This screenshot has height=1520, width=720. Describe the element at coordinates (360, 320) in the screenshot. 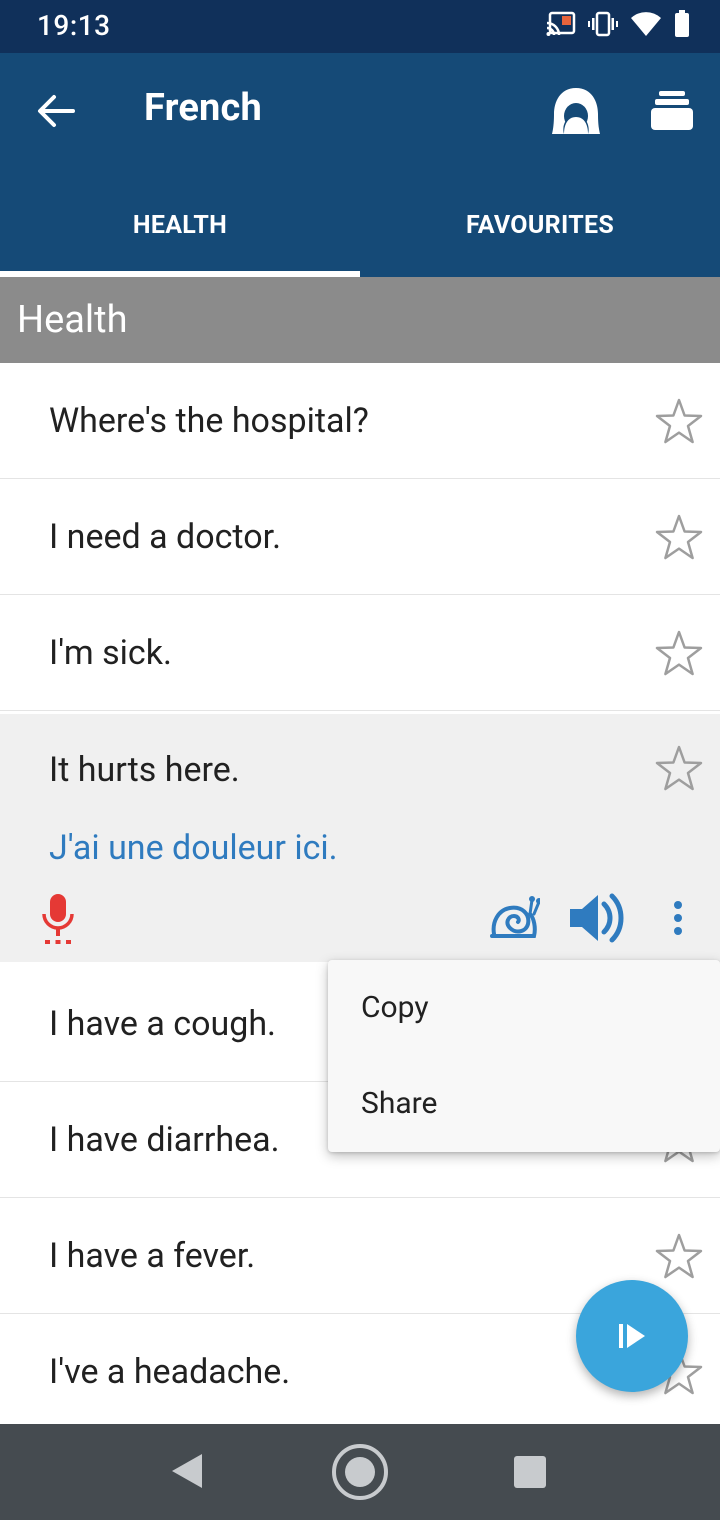

I see `section-header: Health` at that location.